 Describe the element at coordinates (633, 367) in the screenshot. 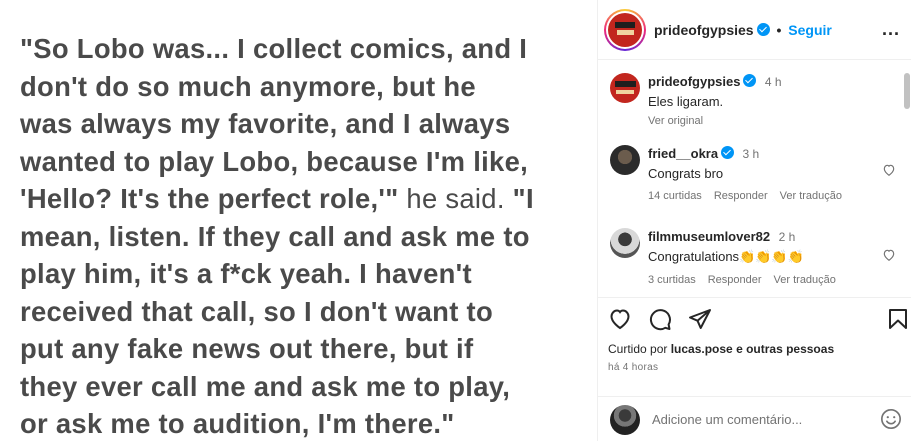

I see `post-time-ago: há 4 horas` at that location.